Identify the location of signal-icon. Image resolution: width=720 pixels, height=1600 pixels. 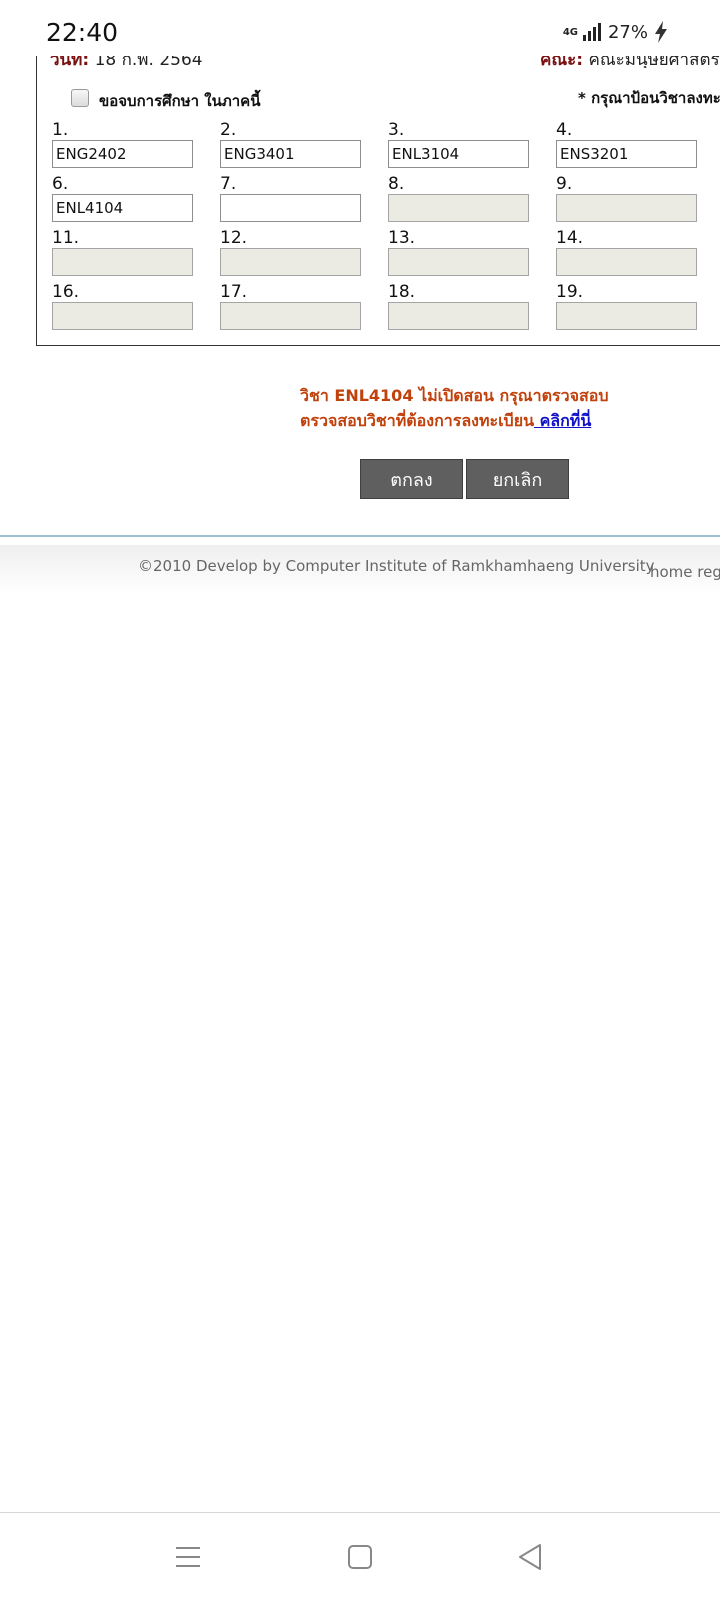
(591, 32).